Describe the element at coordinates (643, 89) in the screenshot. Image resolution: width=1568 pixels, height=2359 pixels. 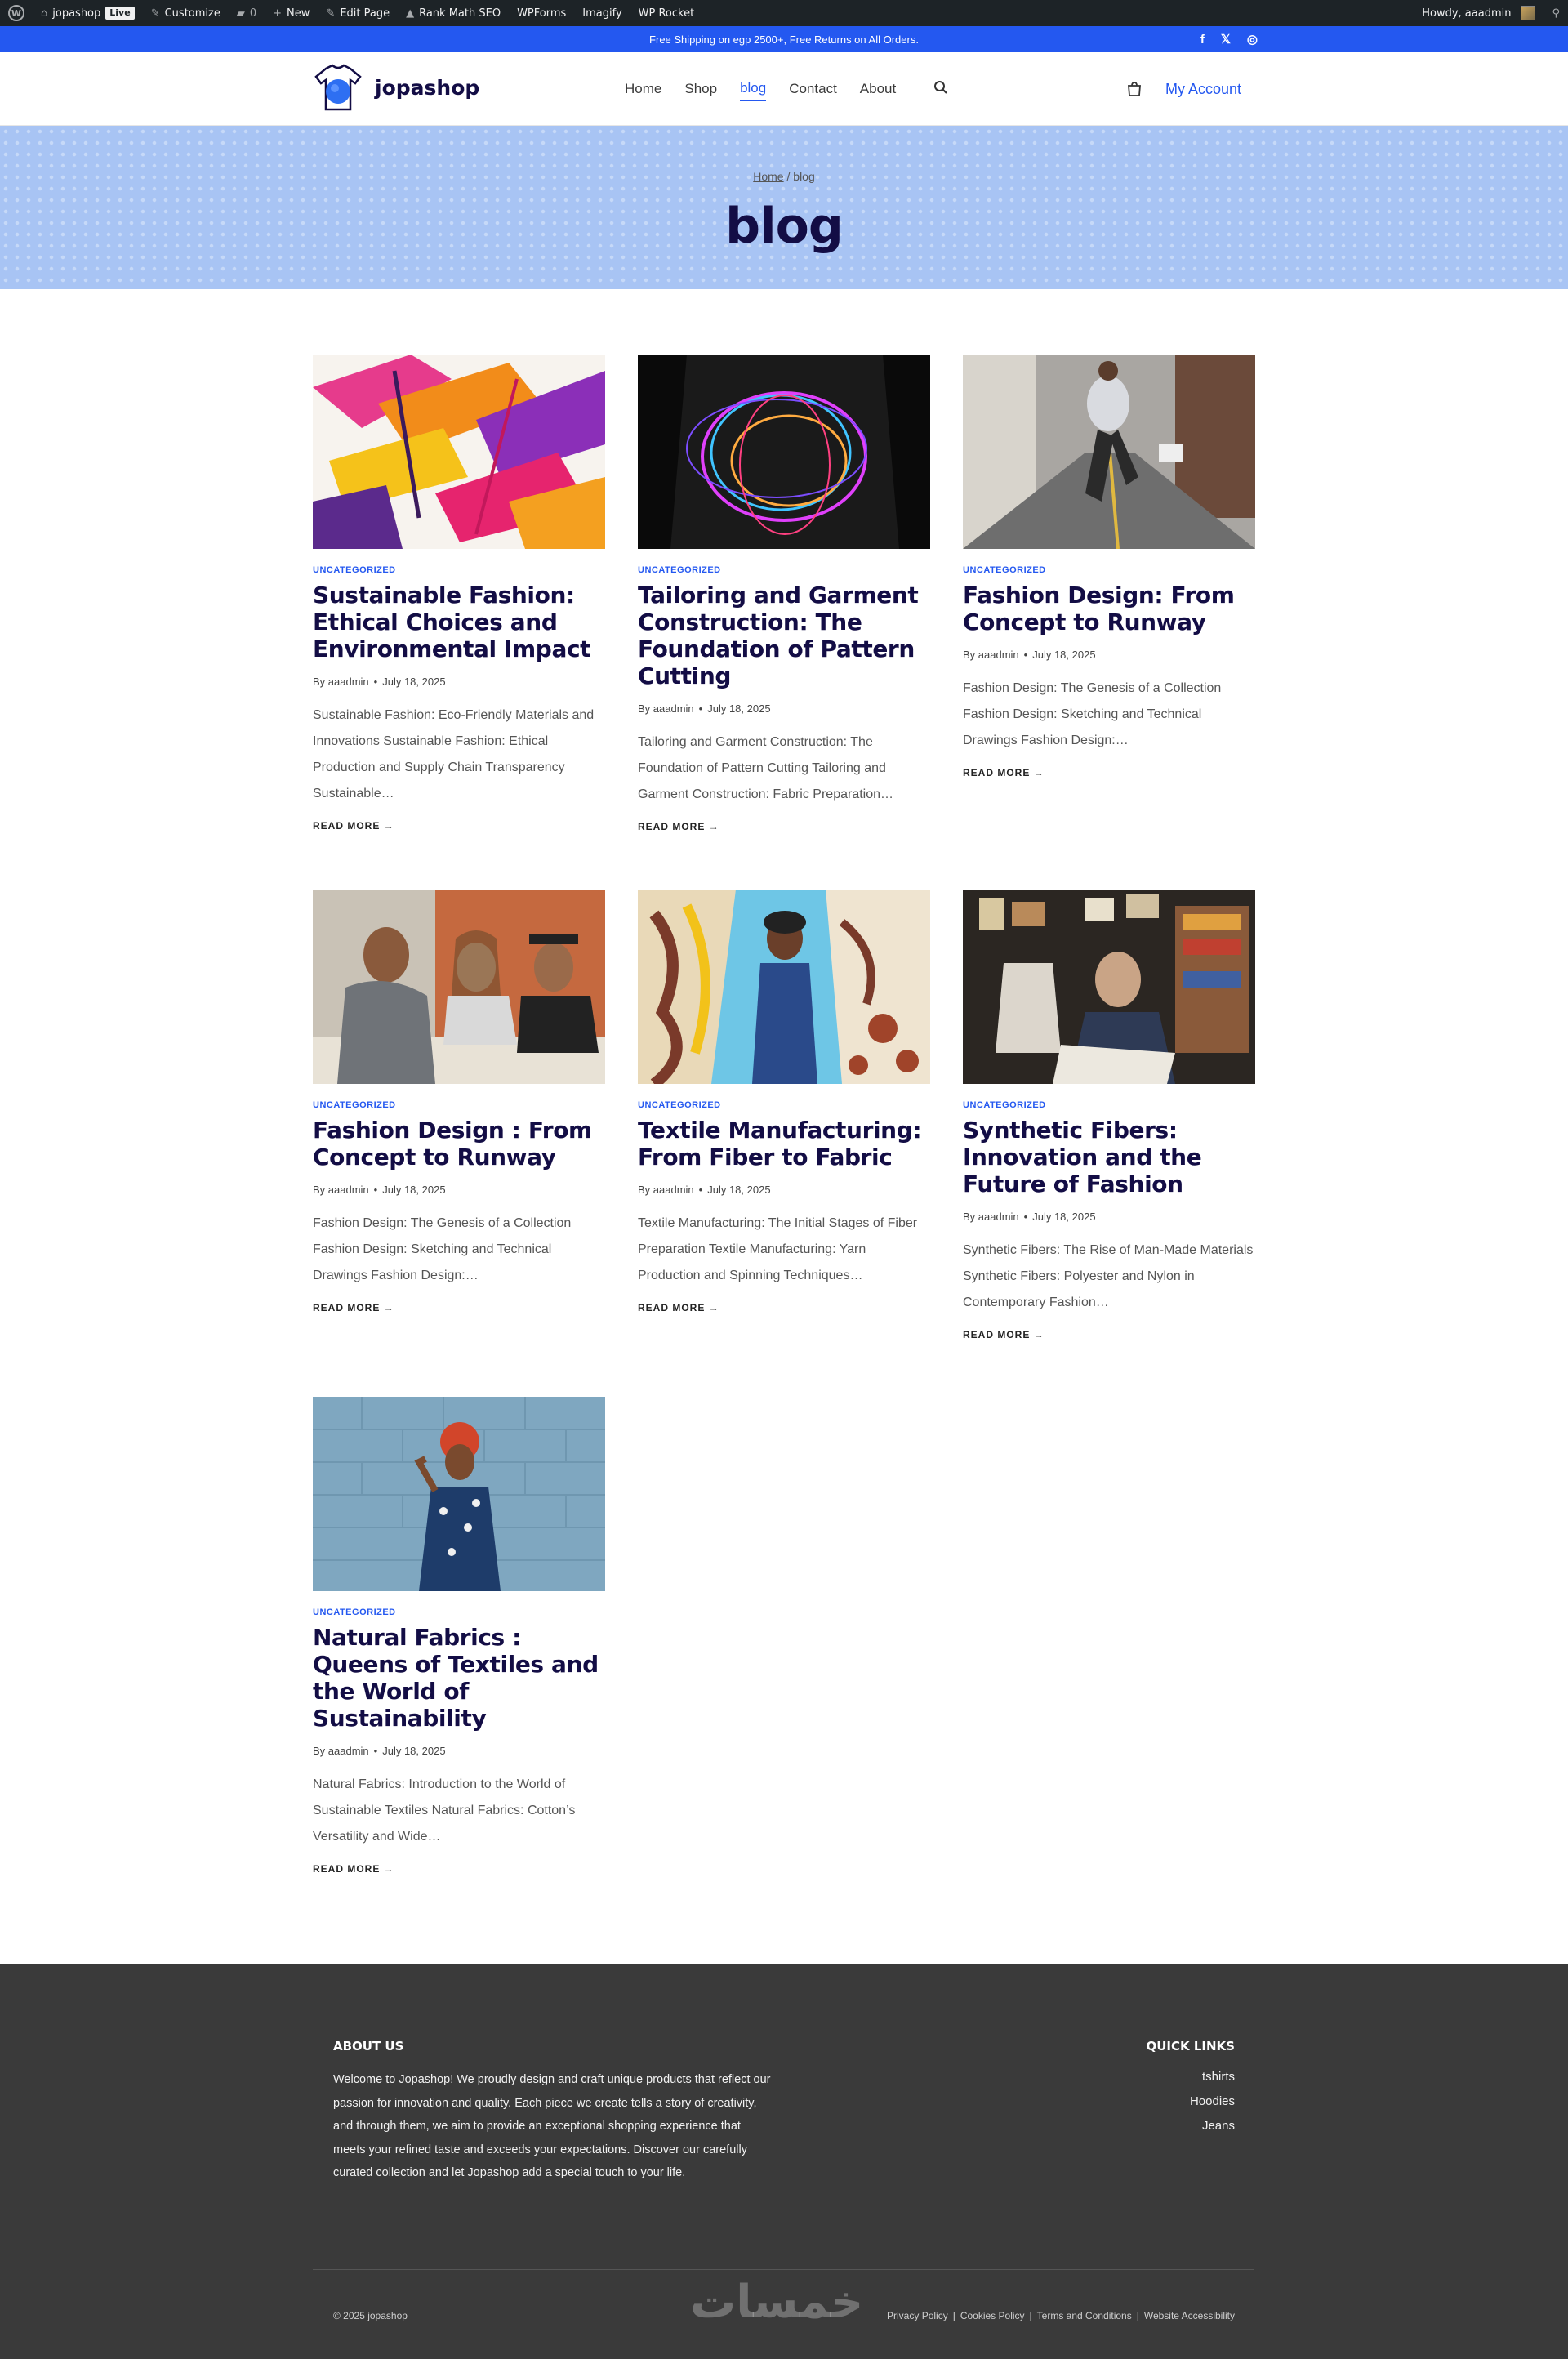
I see `nav-home: Home` at that location.